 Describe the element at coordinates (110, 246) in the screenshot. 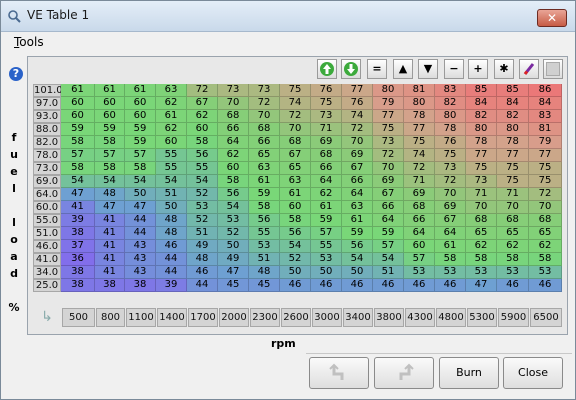

I see `table-cell: 41` at that location.